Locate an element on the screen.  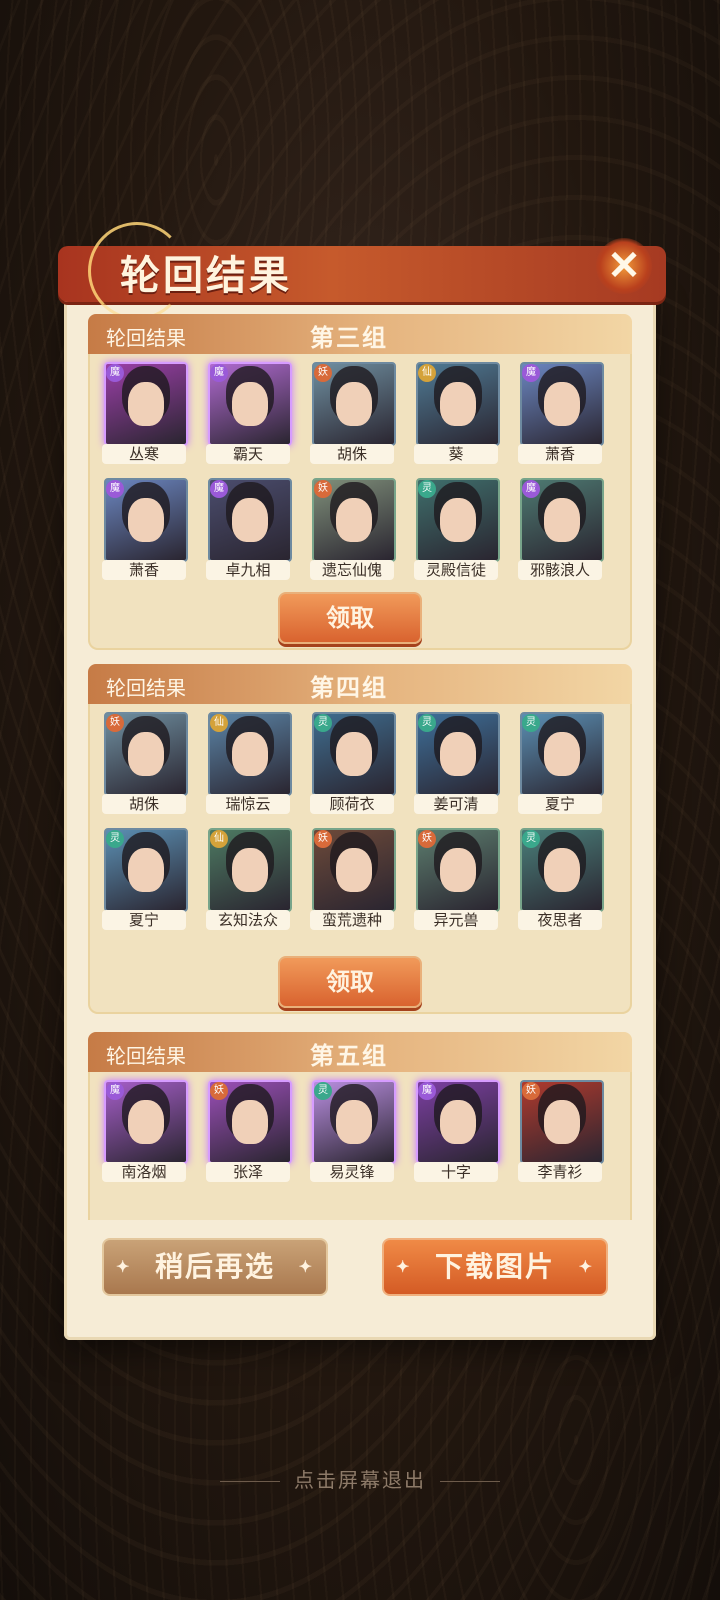
character-card: 魔邪骸浪人 is located at coordinates (560, 528).